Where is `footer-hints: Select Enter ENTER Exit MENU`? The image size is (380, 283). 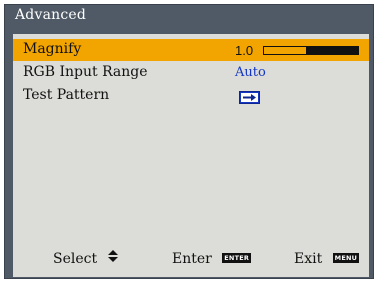 footer-hints: Select Enter ENTER Exit MENU is located at coordinates (191, 260).